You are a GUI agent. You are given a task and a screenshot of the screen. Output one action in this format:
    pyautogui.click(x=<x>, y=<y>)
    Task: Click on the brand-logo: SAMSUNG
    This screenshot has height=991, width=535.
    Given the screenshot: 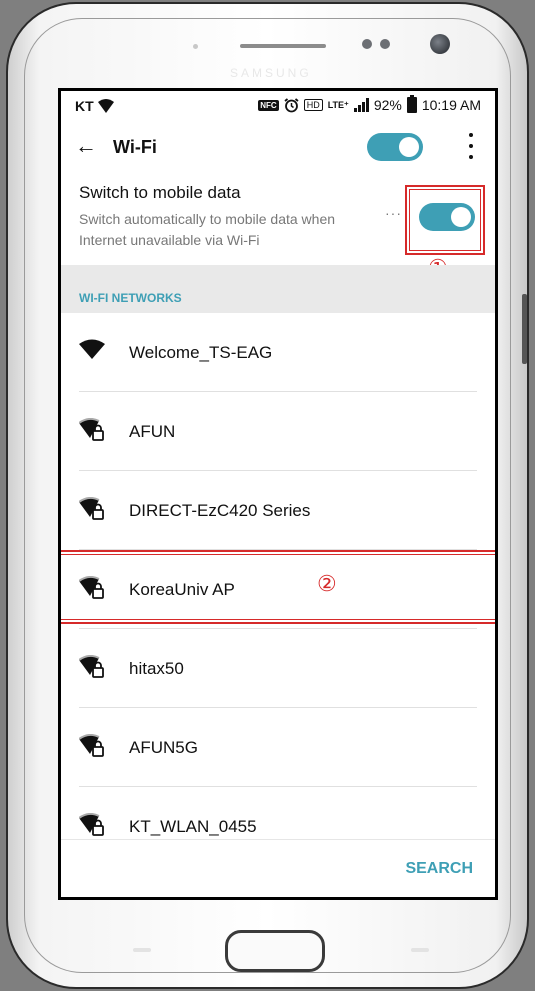 What is the action you would take?
    pyautogui.click(x=271, y=73)
    